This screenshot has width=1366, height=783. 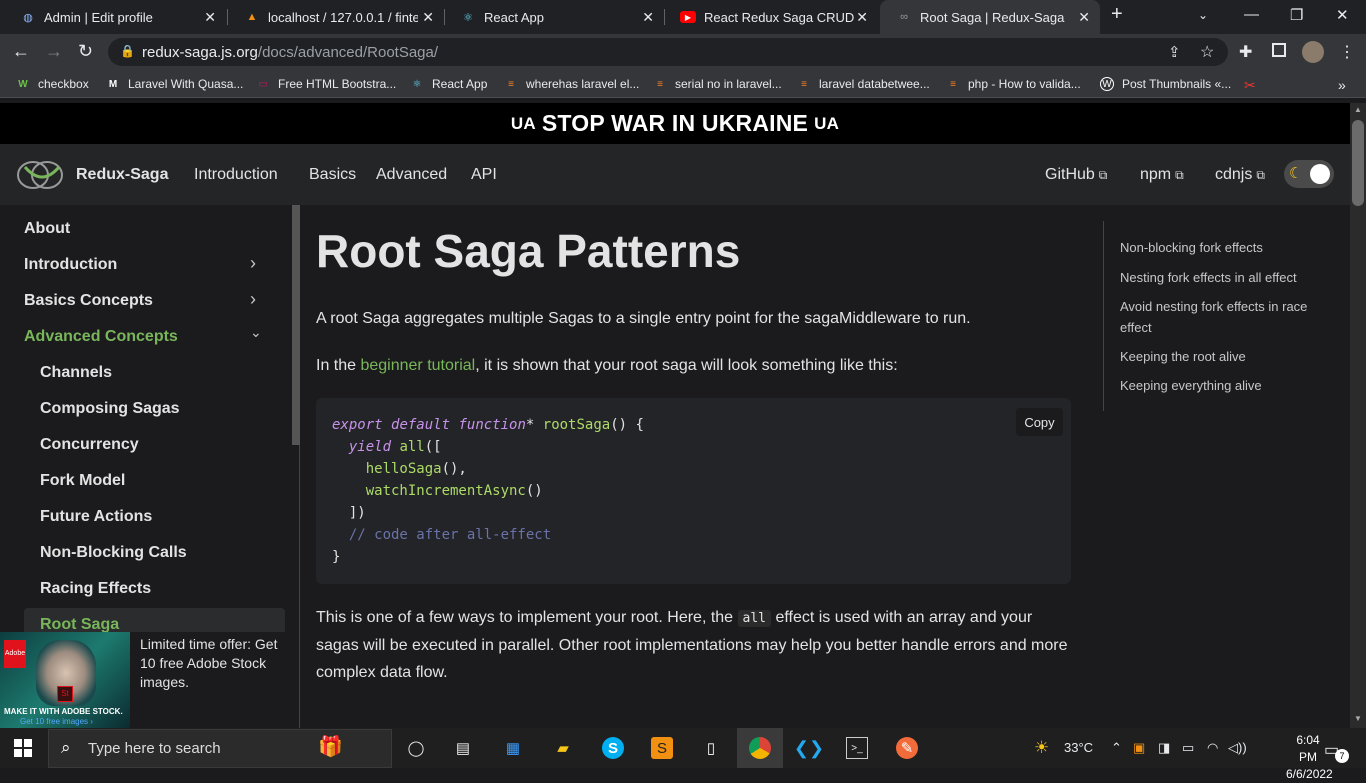 What do you see at coordinates (563, 748) in the screenshot?
I see `file-explorer-icon: ▰` at bounding box center [563, 748].